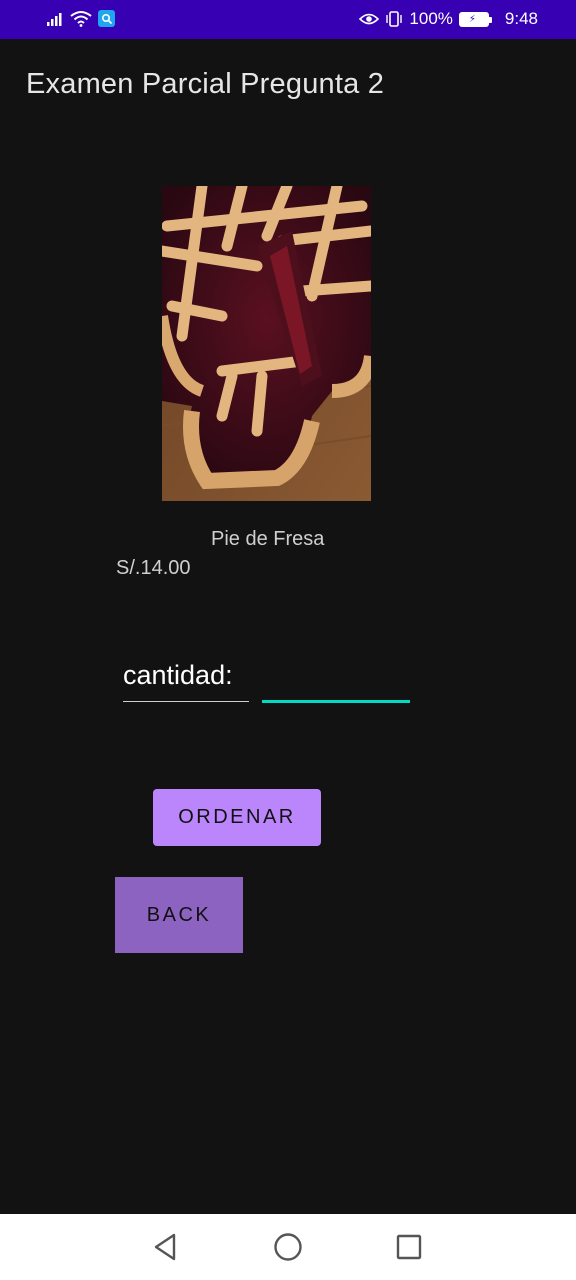 The height and width of the screenshot is (1280, 576). What do you see at coordinates (106, 18) in the screenshot?
I see `search-icon` at bounding box center [106, 18].